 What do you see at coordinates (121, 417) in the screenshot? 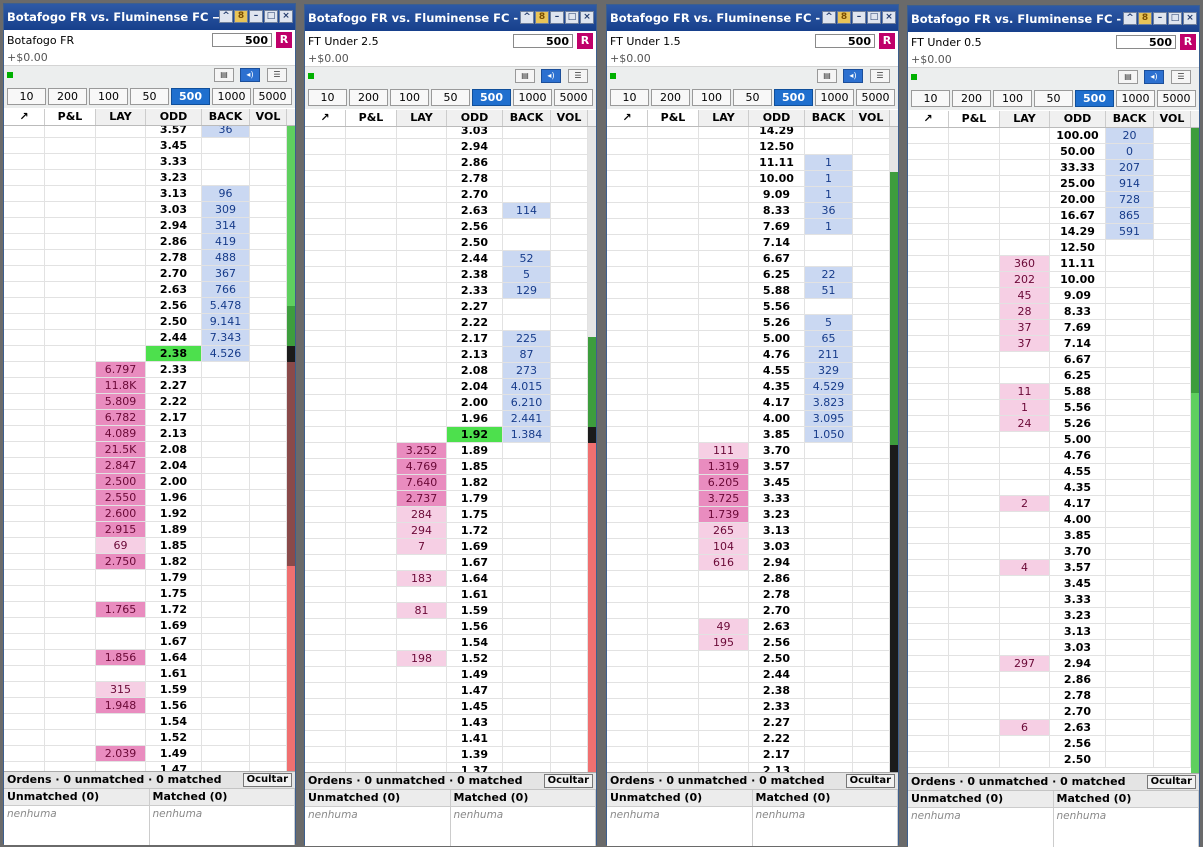
I see `lay-cell: 6.782` at bounding box center [121, 417].